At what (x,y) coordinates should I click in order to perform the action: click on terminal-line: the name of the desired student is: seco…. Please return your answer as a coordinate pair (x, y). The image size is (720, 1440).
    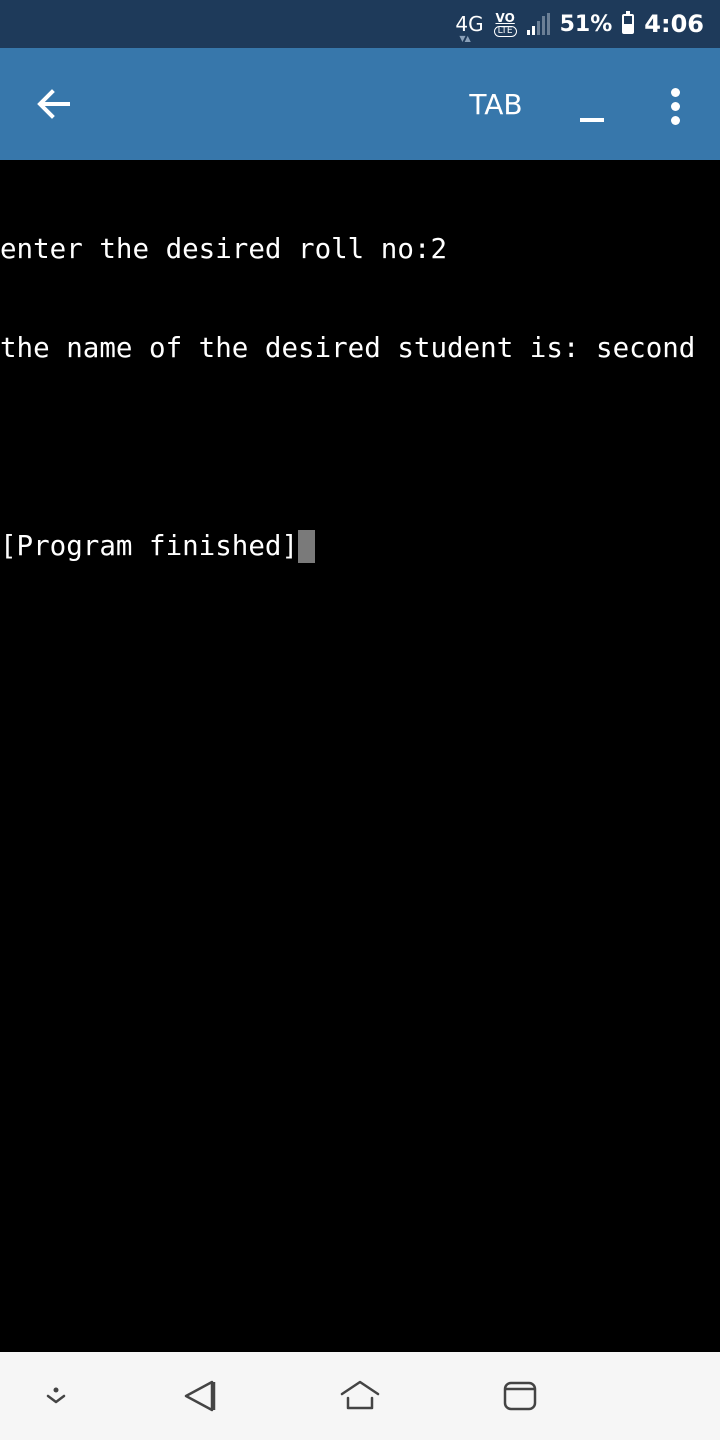
    Looking at the image, I should click on (348, 348).